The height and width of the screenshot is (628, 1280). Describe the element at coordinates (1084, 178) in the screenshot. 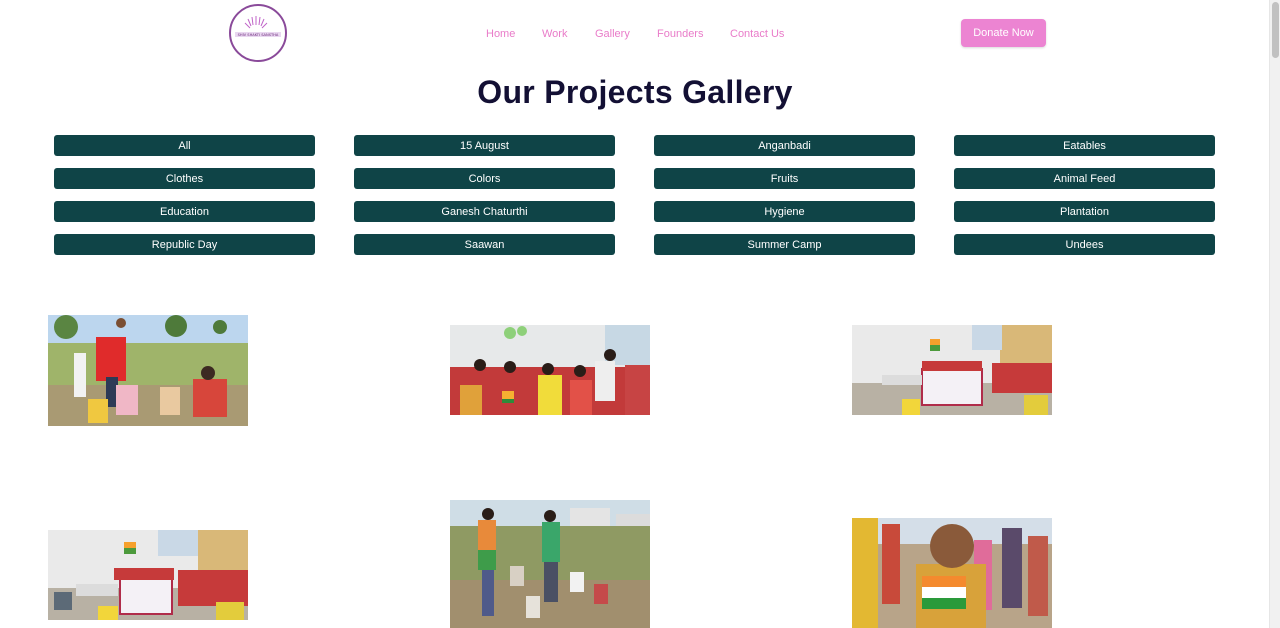

I see `filter-animal-feed-button: Animal Feed` at that location.